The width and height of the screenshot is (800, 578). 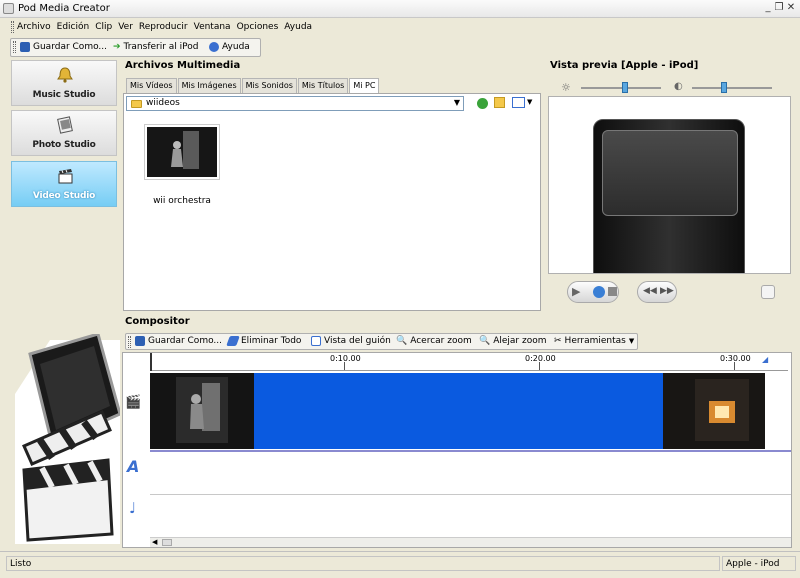 I want to click on scroll-thumb, so click(x=167, y=542).